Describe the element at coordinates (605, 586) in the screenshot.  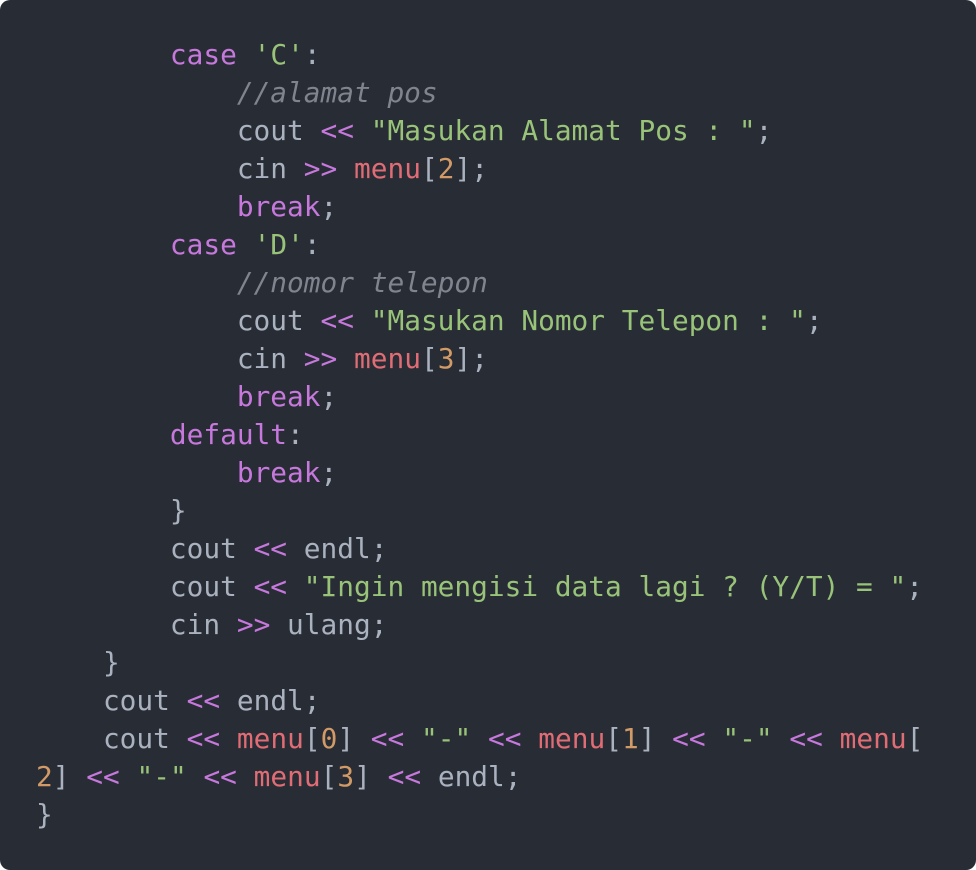
I see `string-token: "Ingin mengisi data lagi ? (Y/T) = "` at that location.